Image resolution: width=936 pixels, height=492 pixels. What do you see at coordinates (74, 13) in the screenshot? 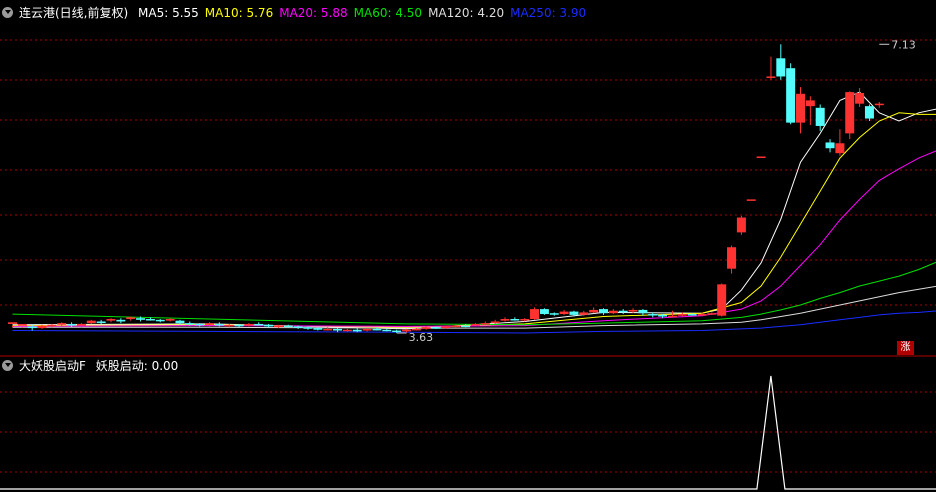
I see `stock-title: 连云港(日线,前复权)` at bounding box center [74, 13].